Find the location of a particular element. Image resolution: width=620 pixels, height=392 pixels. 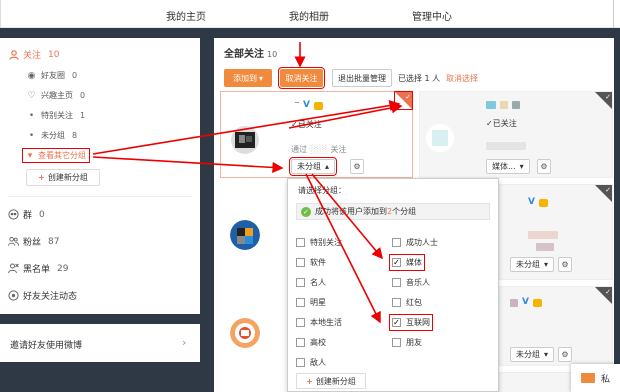

group-option-label: 软件 is located at coordinates (318, 262).